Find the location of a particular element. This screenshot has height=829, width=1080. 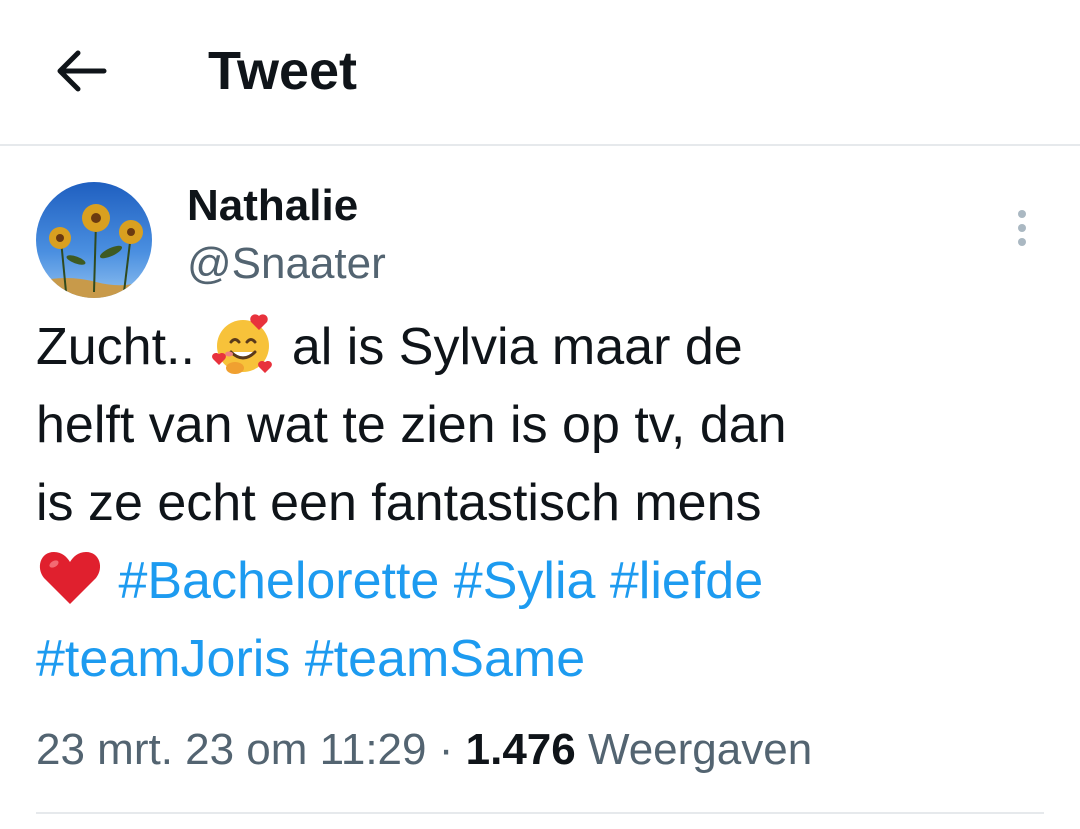

arrow-left-icon is located at coordinates (82, 71).